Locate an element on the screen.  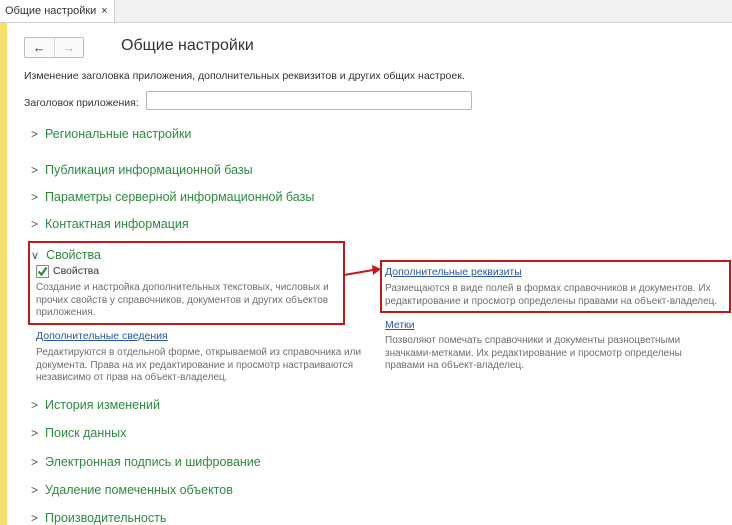
description-line: приложения. is located at coordinates (66, 312).